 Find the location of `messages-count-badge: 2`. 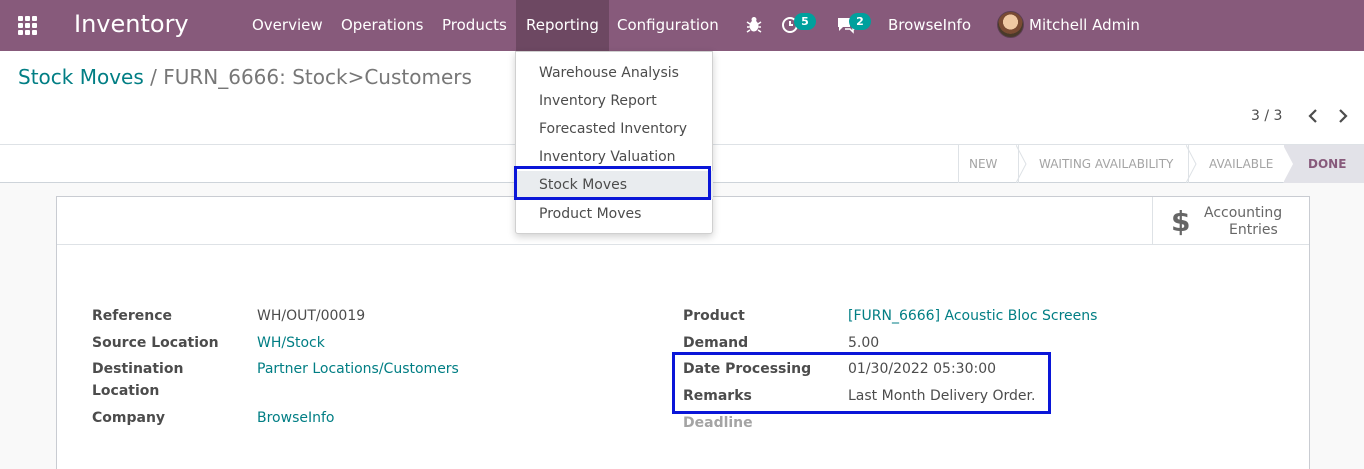

messages-count-badge: 2 is located at coordinates (860, 21).